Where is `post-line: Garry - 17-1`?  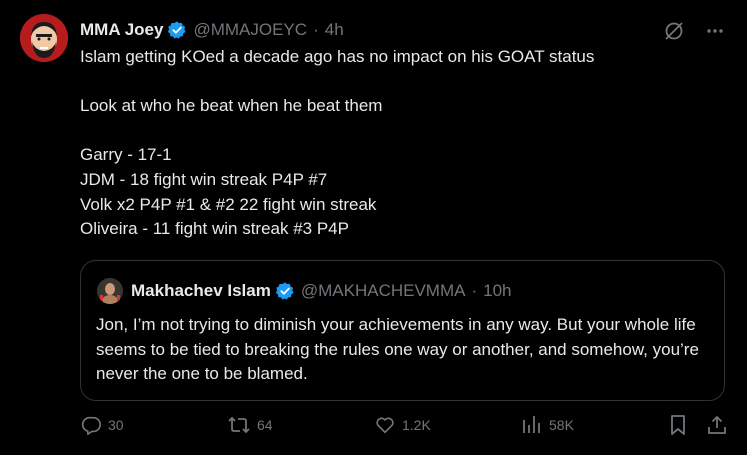 post-line: Garry - 17-1 is located at coordinates (126, 155).